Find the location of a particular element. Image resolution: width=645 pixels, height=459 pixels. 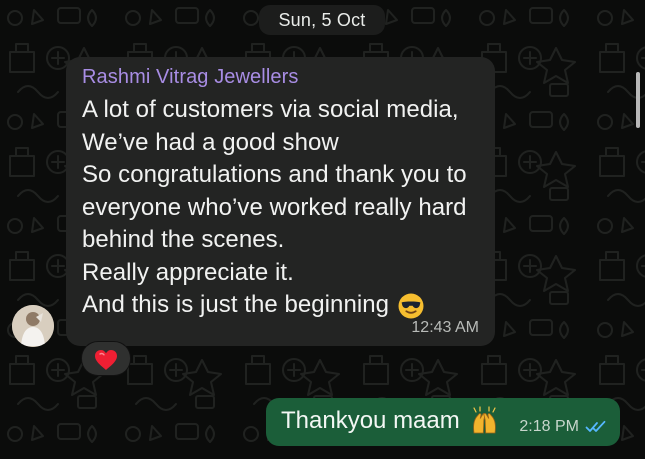

outgoing-message-content: Thankyou maam is located at coordinates (390, 421).